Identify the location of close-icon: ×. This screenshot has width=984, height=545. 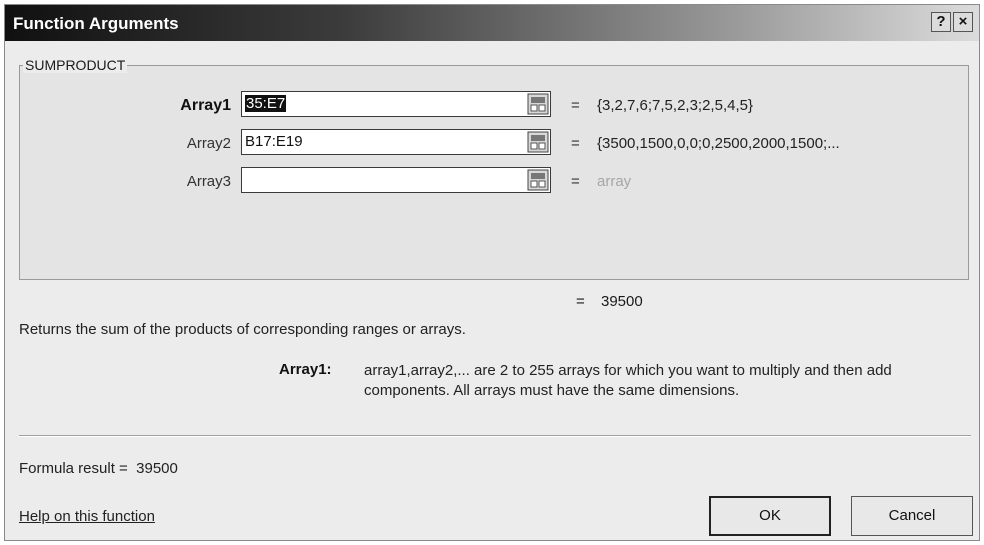
(963, 22).